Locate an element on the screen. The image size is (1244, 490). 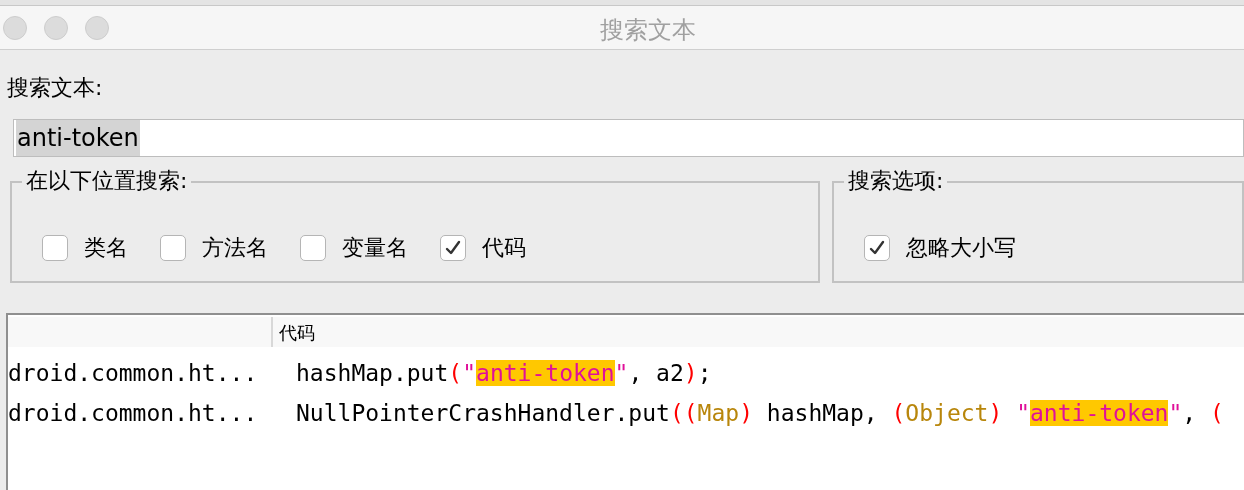
window-title: 搜索文本 is located at coordinates (648, 30).